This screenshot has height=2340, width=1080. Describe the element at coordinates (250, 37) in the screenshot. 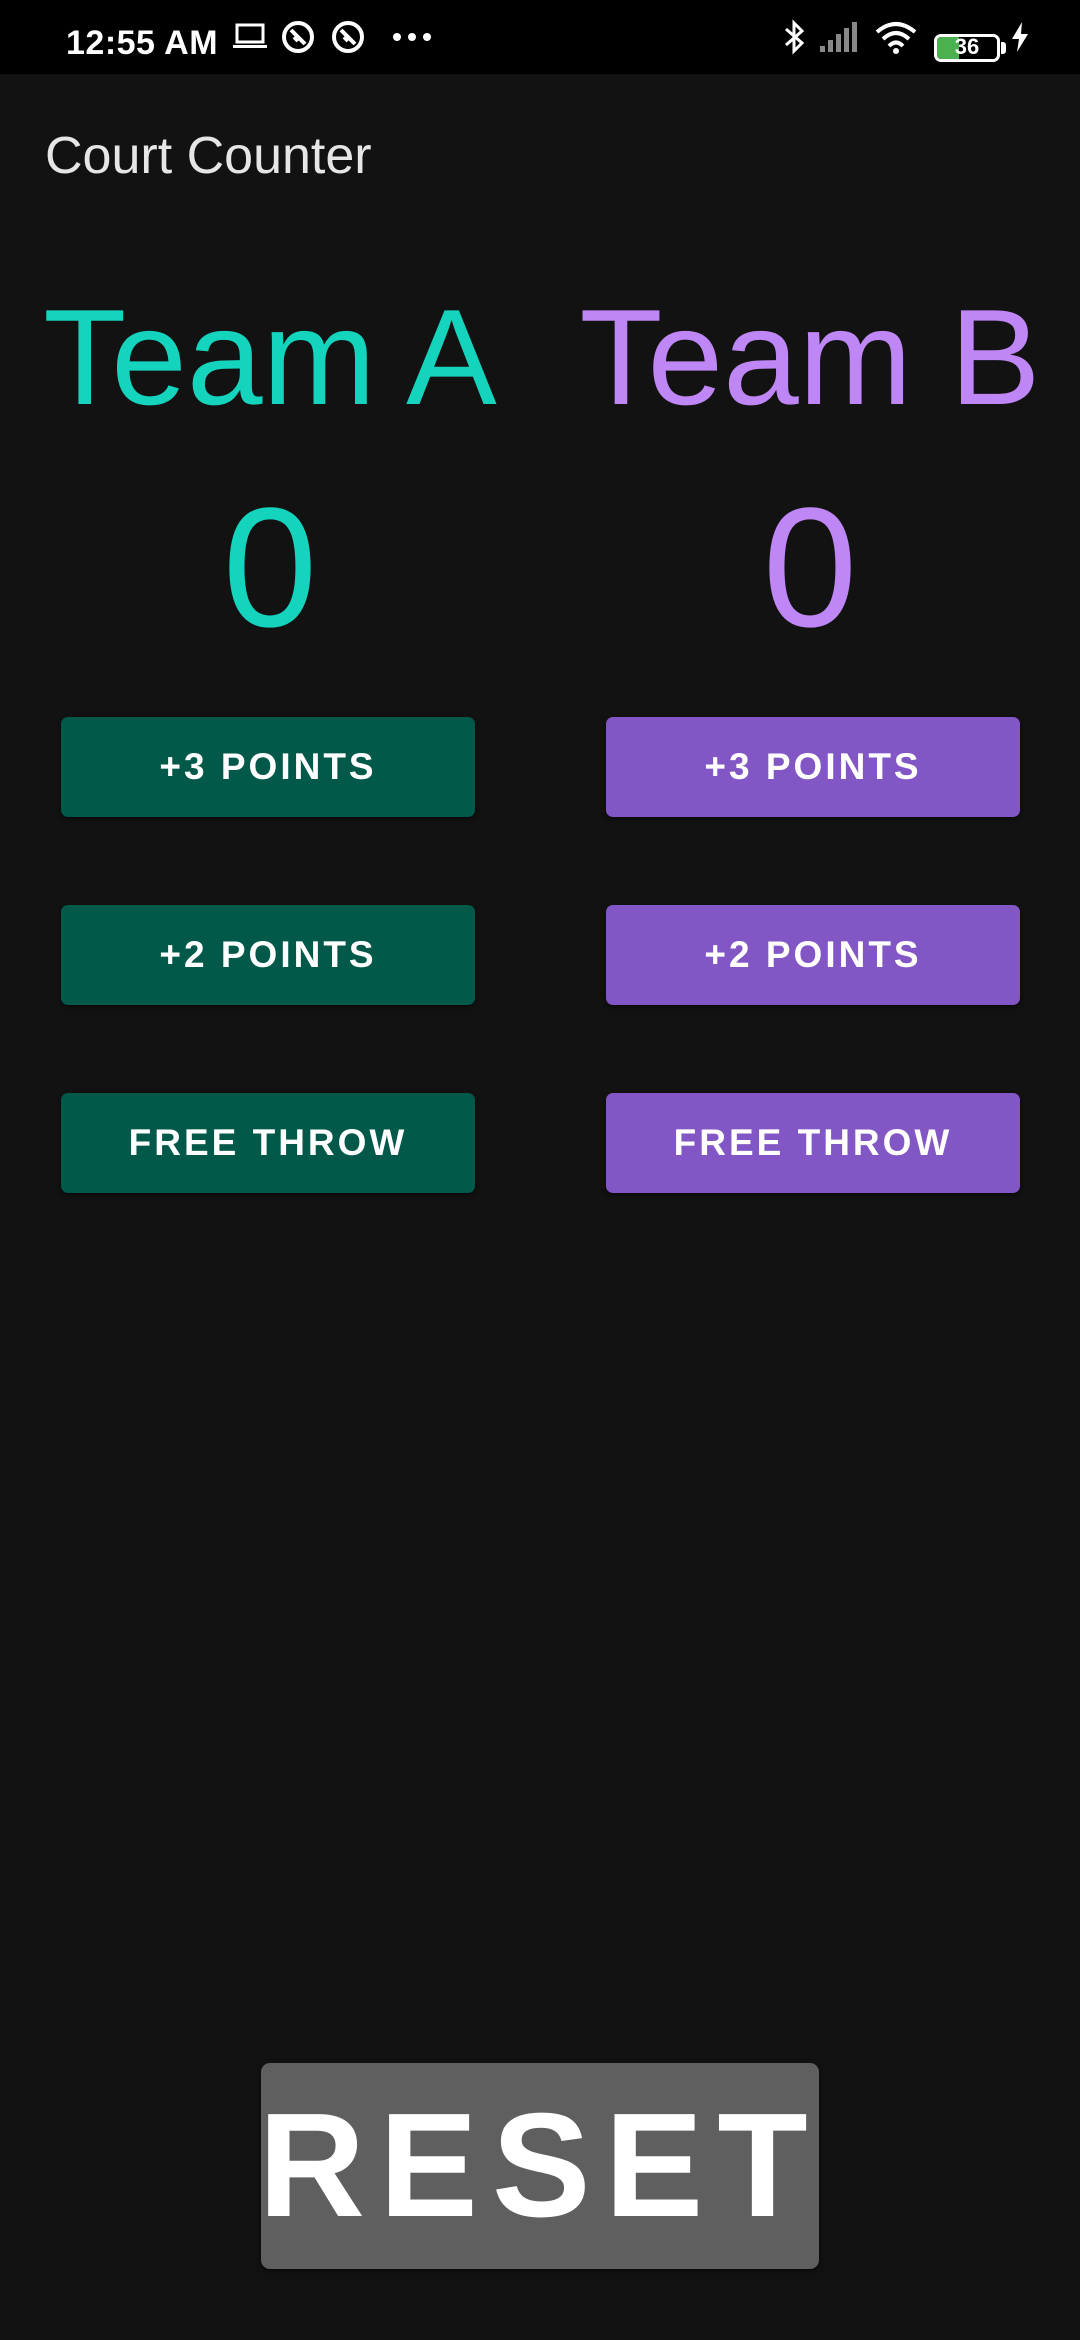

I see `laptop-icon` at that location.